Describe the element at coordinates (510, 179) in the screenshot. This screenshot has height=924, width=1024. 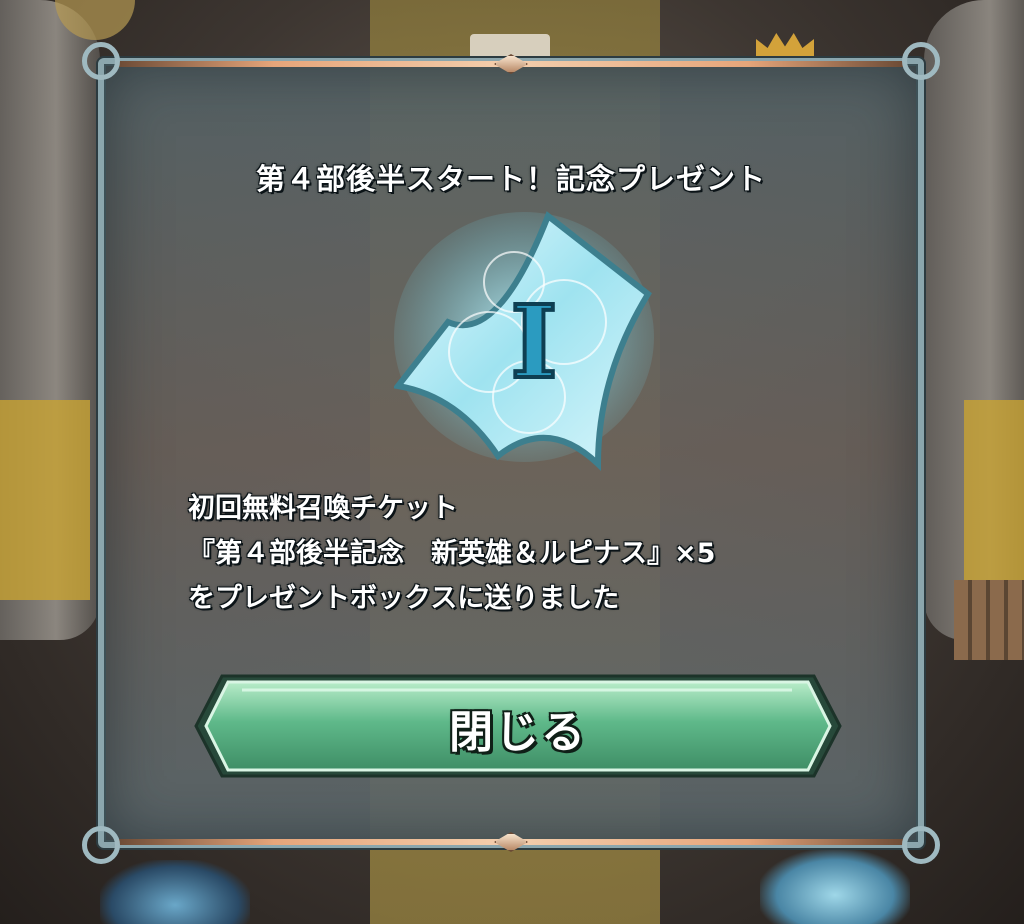
I see `dialog-title: 第４部後半スタート！記念プレゼント` at that location.